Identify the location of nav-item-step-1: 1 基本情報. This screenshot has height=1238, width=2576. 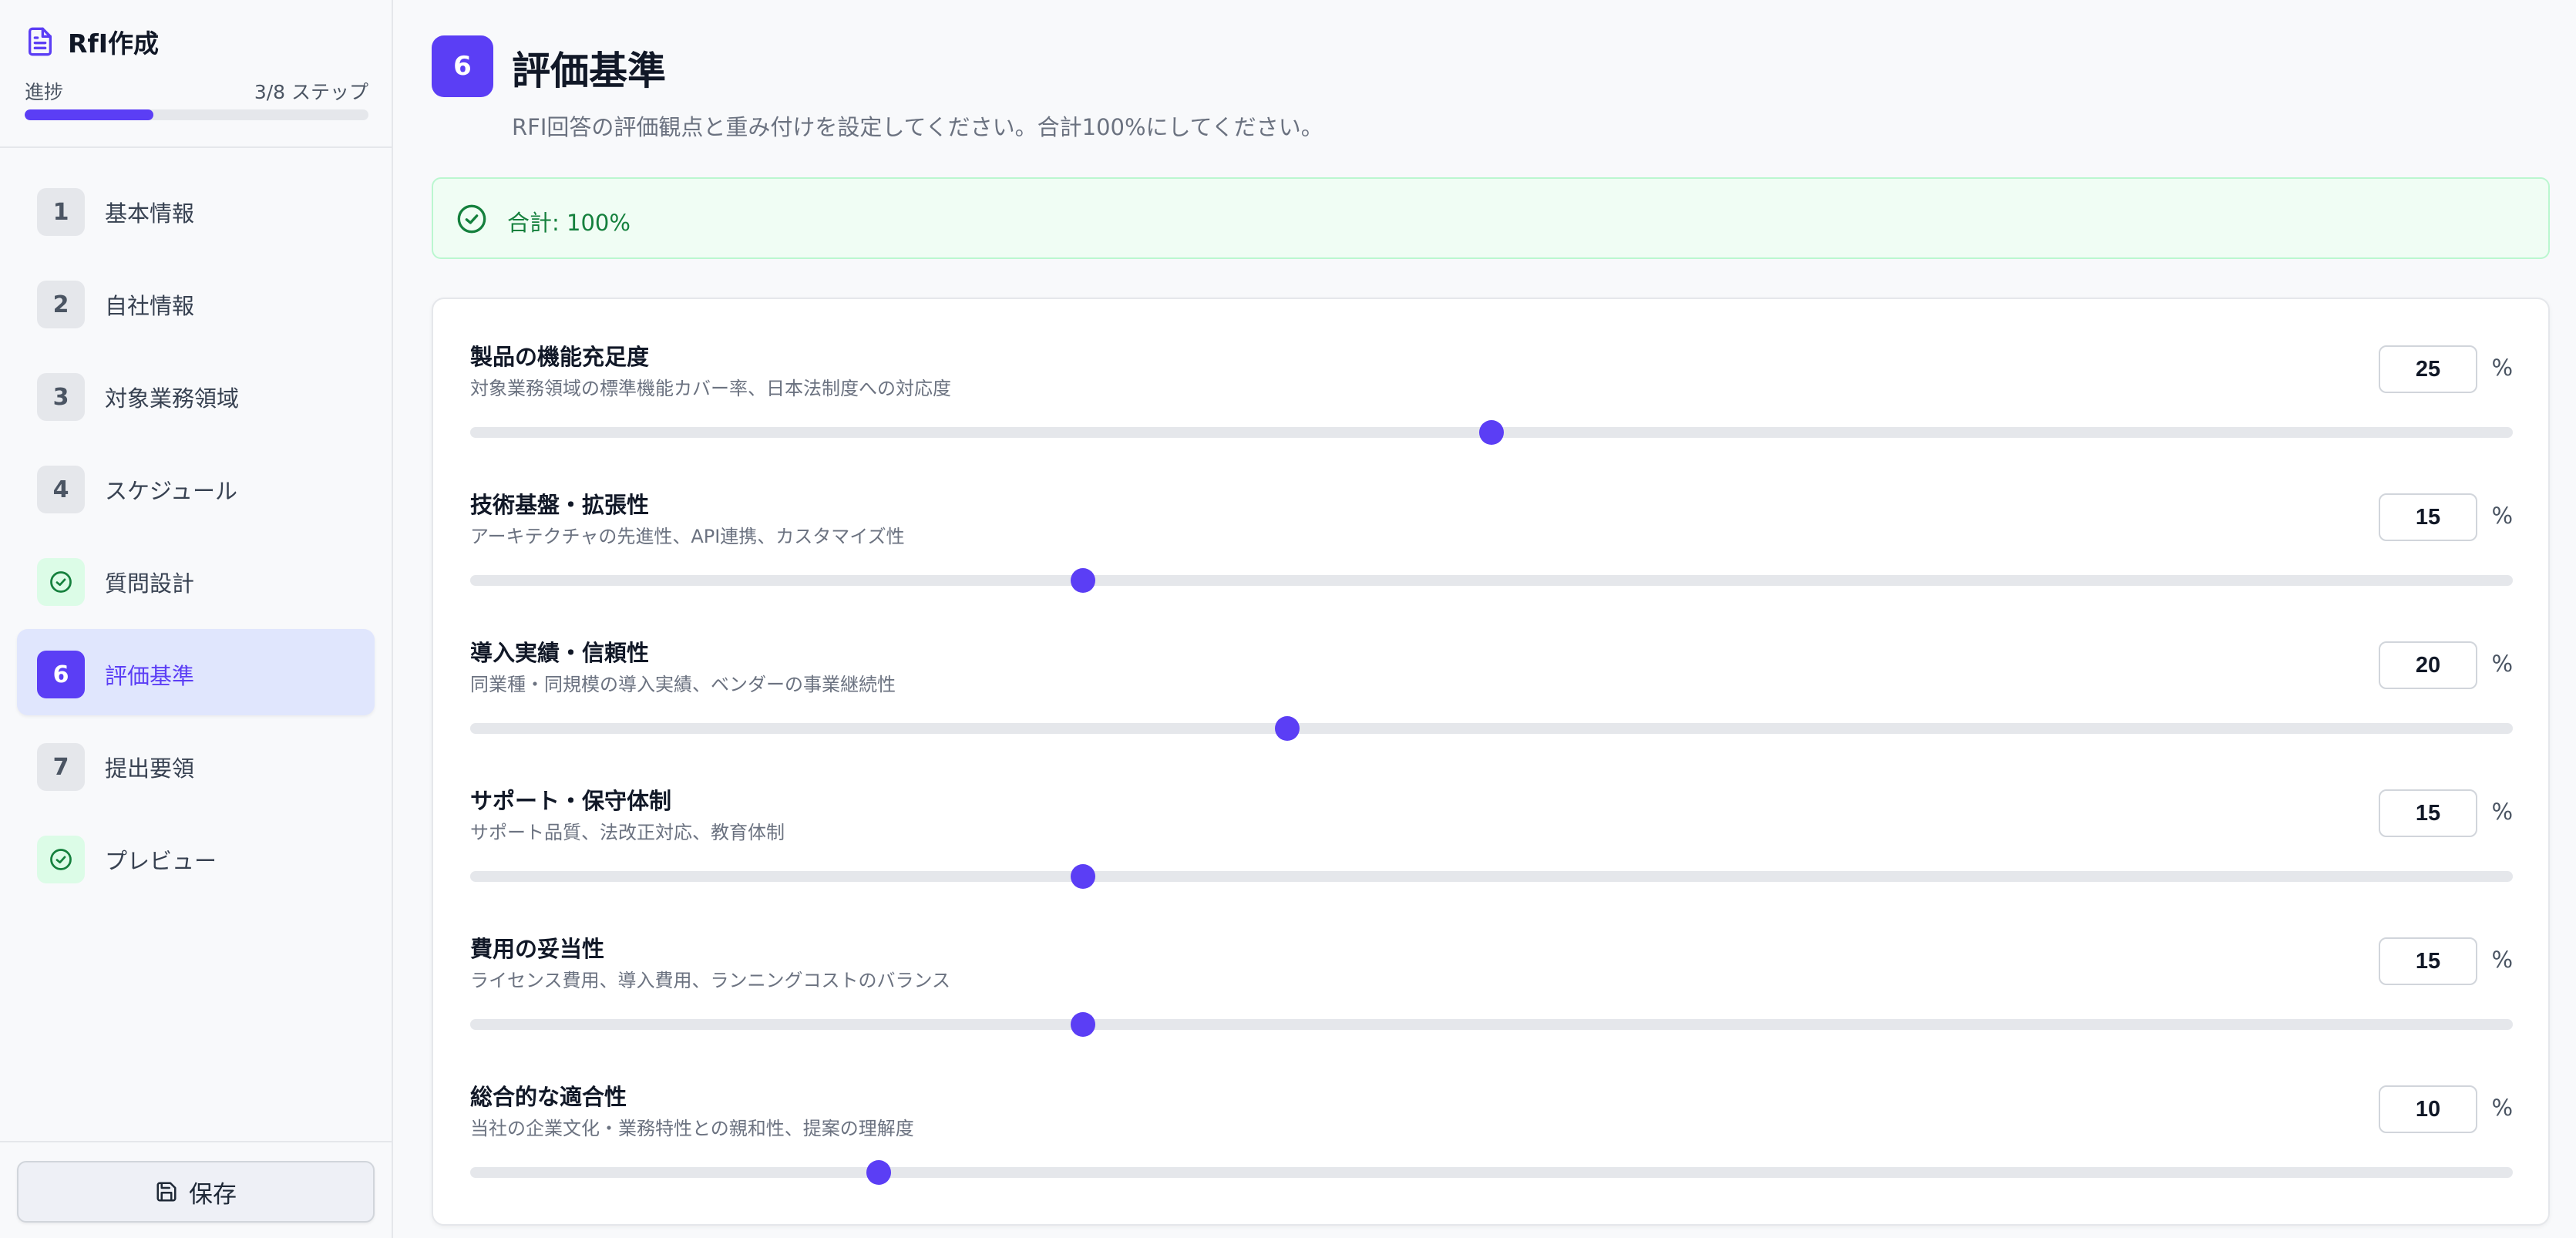
(196, 210).